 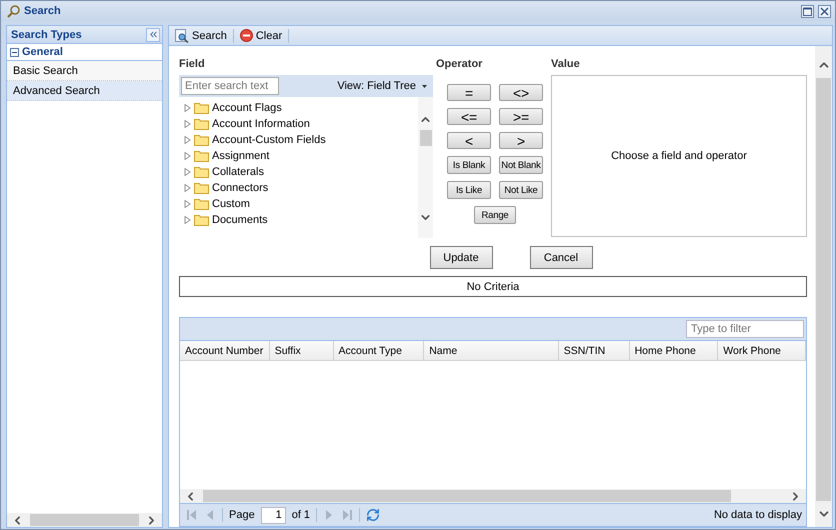 What do you see at coordinates (460, 64) in the screenshot?
I see `operator-label: Operator` at bounding box center [460, 64].